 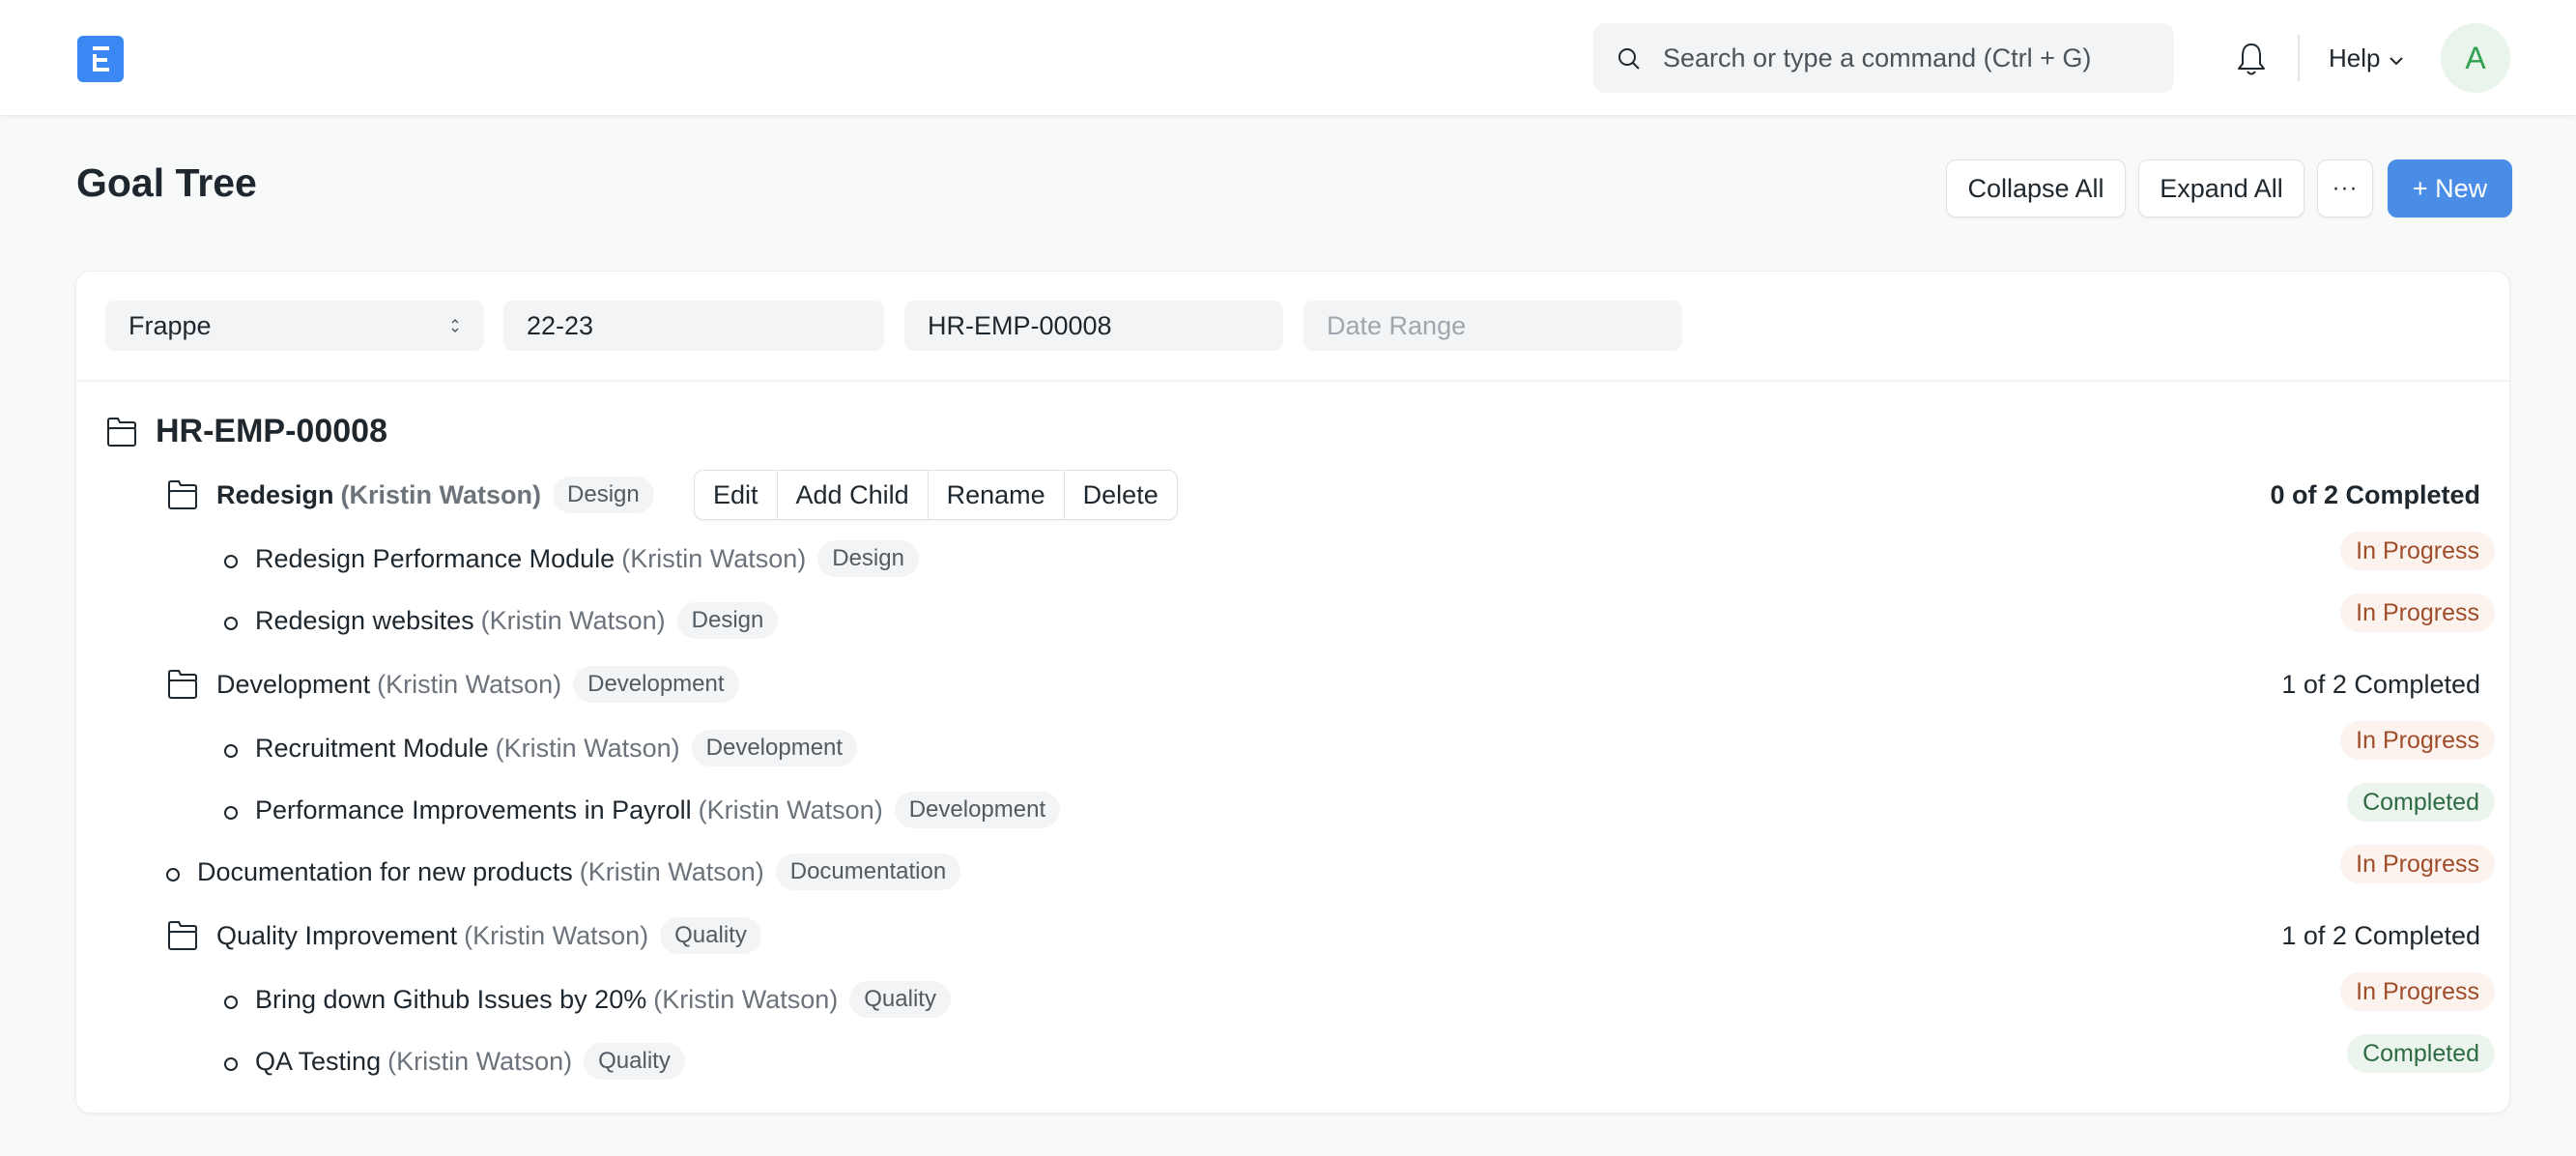 I want to click on page-title: Goal Tree, so click(x=167, y=183).